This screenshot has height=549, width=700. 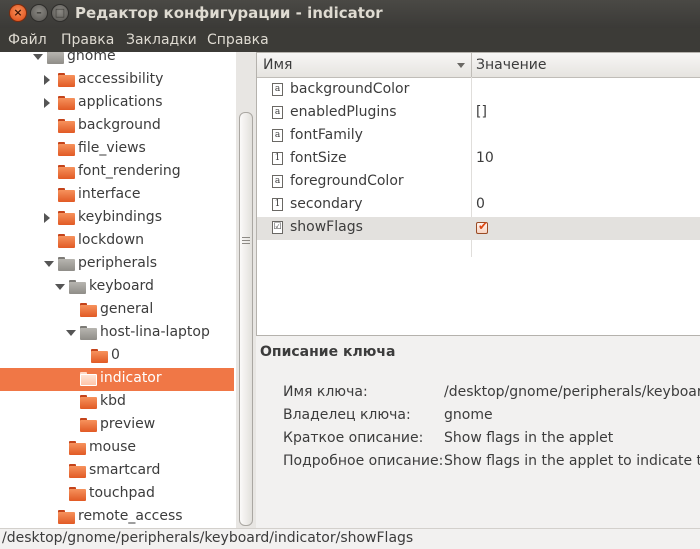 I want to click on table-row: a fontFamily, so click(x=478, y=136).